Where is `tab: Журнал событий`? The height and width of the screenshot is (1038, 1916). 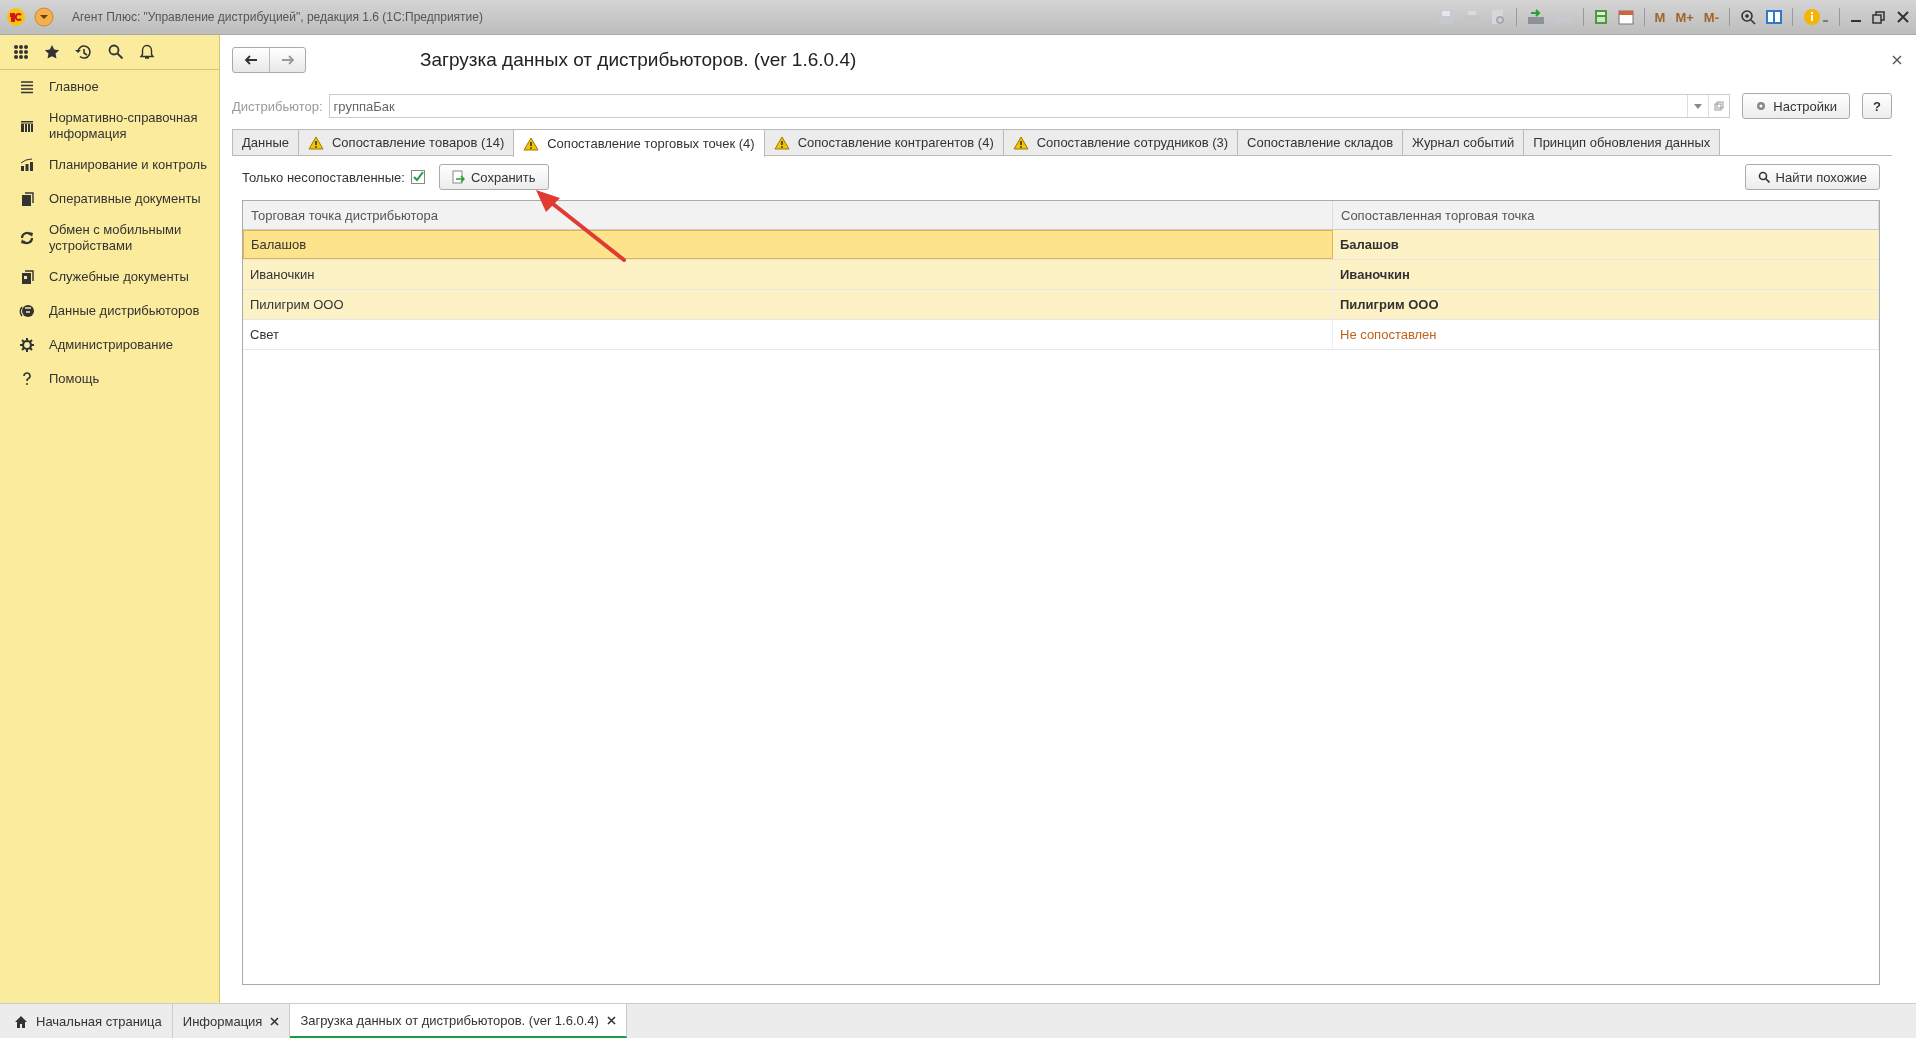
tab: Журнал событий is located at coordinates (1463, 142).